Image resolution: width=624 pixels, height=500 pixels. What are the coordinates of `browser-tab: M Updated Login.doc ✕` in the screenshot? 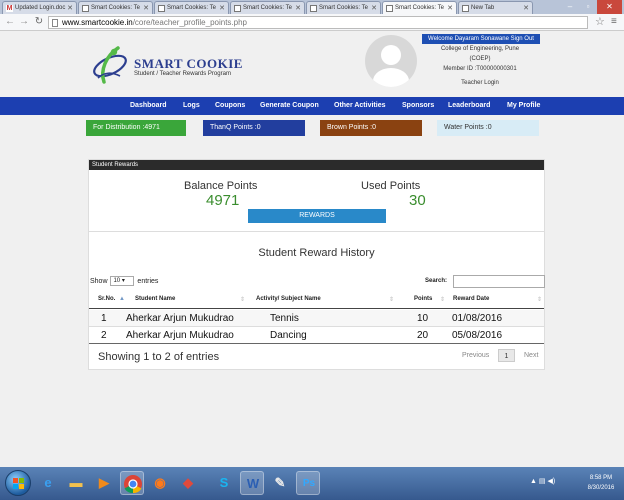 It's located at (39, 7).